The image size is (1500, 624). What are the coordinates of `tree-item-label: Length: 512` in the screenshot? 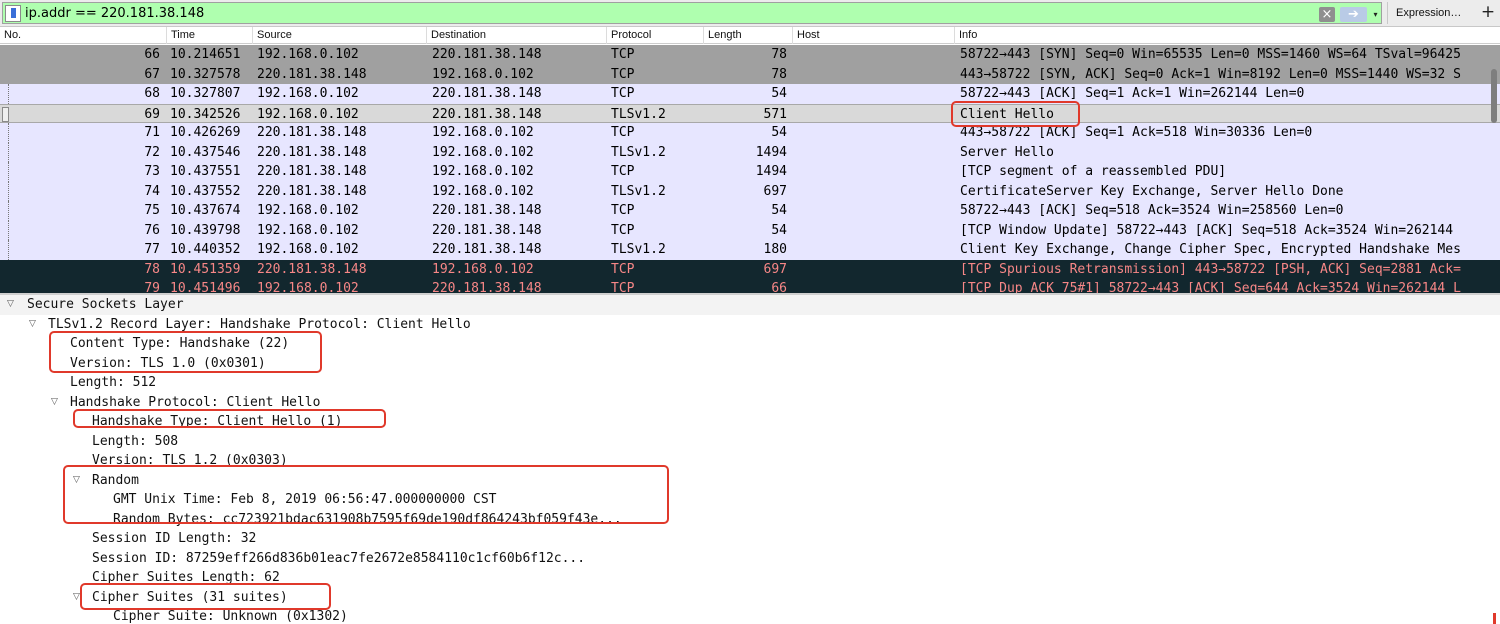 It's located at (113, 382).